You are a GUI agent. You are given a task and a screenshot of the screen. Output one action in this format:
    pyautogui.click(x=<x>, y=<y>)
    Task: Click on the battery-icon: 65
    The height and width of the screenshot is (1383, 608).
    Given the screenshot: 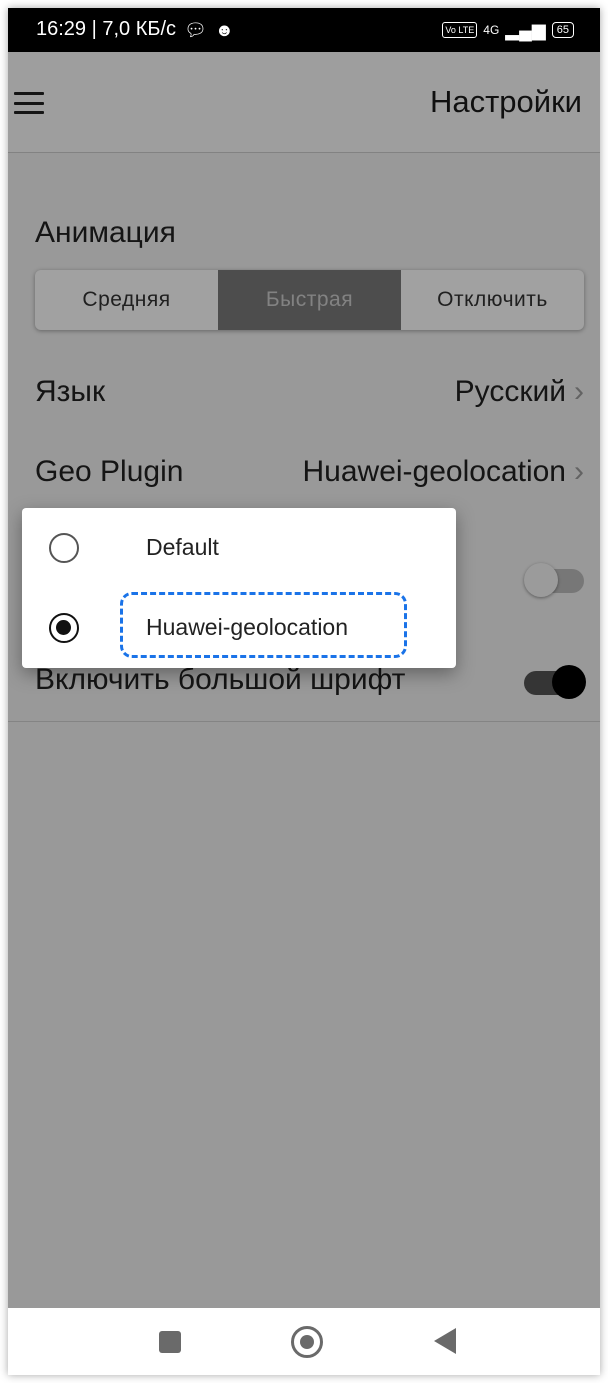 What is the action you would take?
    pyautogui.click(x=562, y=30)
    